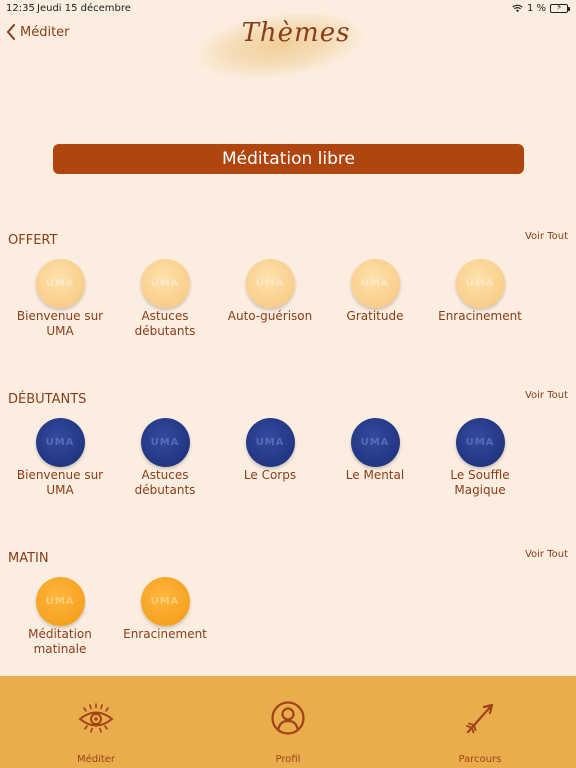 The height and width of the screenshot is (768, 576). What do you see at coordinates (375, 316) in the screenshot?
I see `theme-label: Gratitude` at bounding box center [375, 316].